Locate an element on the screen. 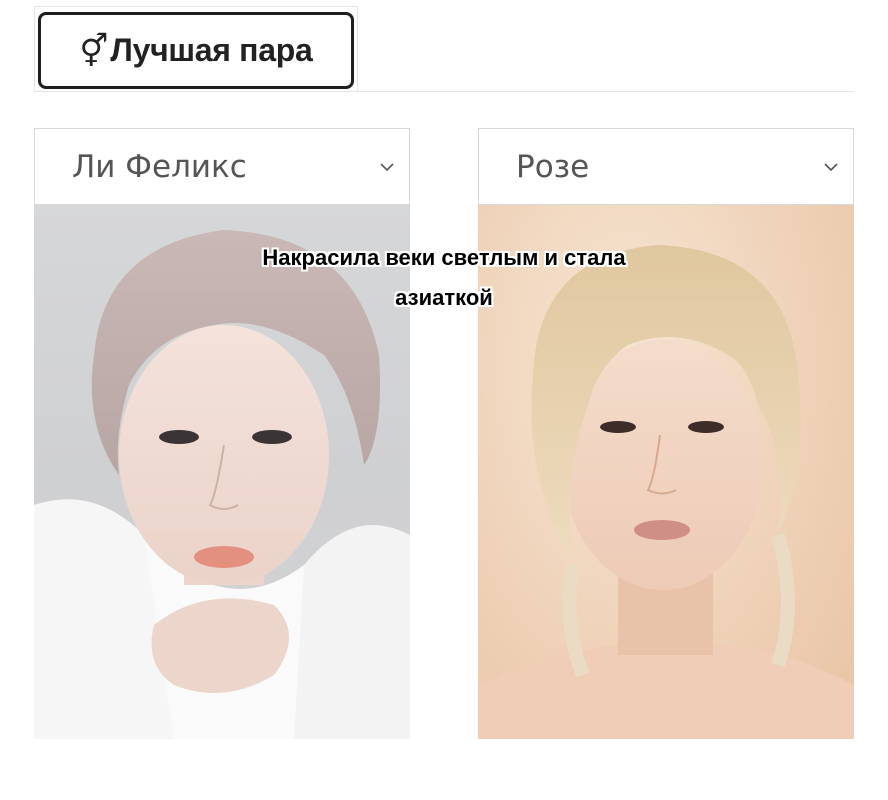 Image resolution: width=888 pixels, height=800 pixels. right-select-value: Розе is located at coordinates (553, 166).